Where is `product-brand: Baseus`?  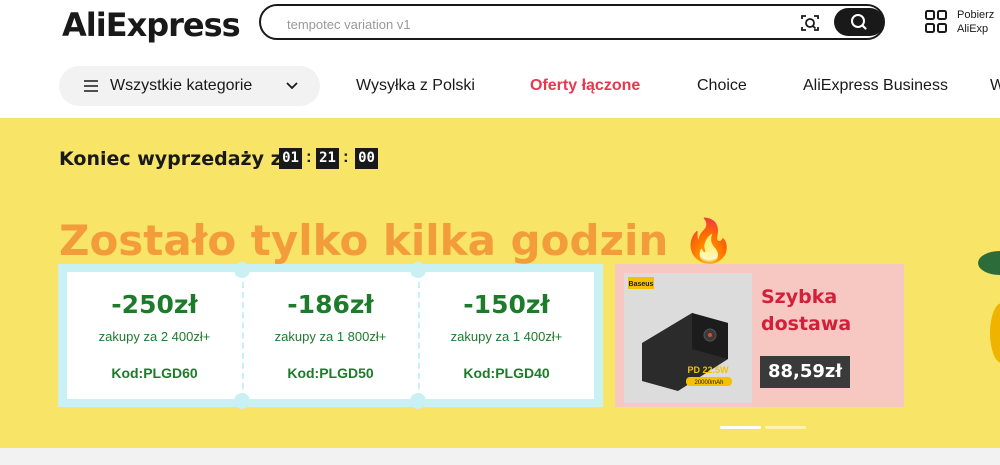 product-brand: Baseus is located at coordinates (641, 284).